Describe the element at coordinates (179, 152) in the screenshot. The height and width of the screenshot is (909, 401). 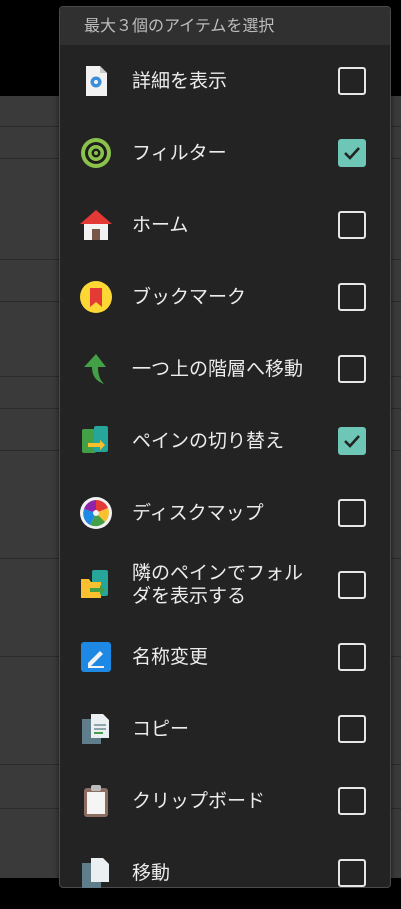
I see `list-item-label: フィルター` at that location.